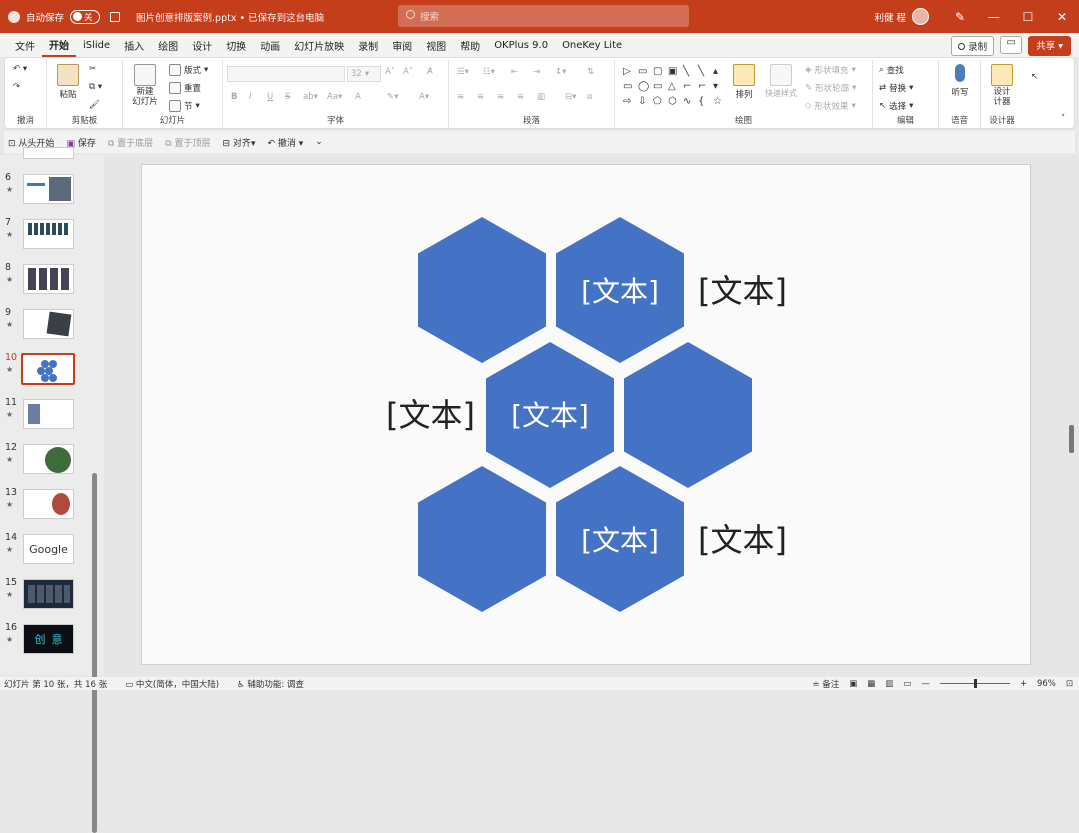  What do you see at coordinates (430, 415) in the screenshot?
I see `side-label-middle-left: [文本]` at bounding box center [430, 415].